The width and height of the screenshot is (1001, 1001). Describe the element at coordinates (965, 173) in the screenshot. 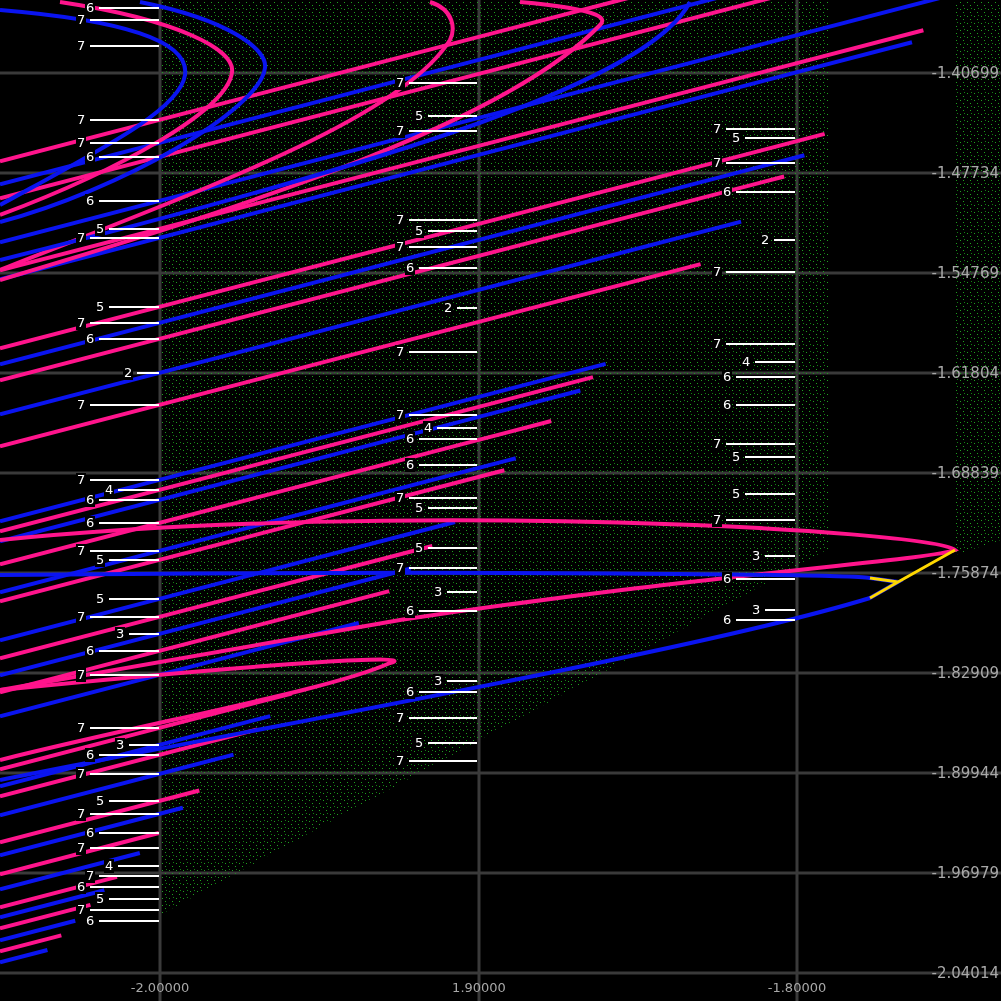

I see `y-tick-label: -1.47734` at that location.